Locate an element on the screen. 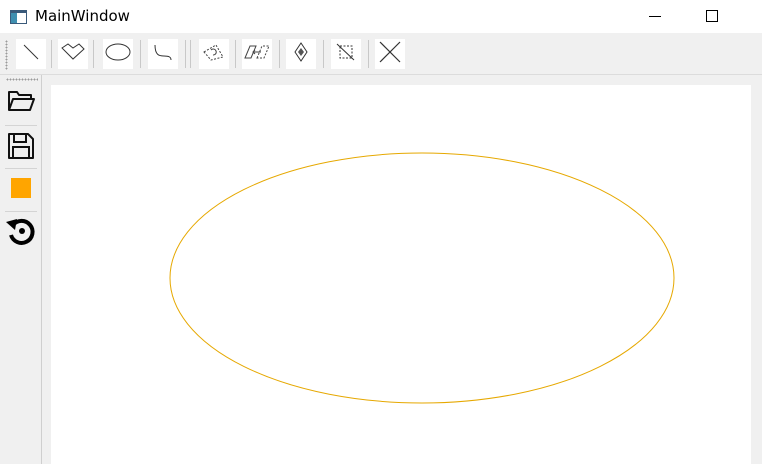 Image resolution: width=762 pixels, height=464 pixels. maximize-button is located at coordinates (712, 16).